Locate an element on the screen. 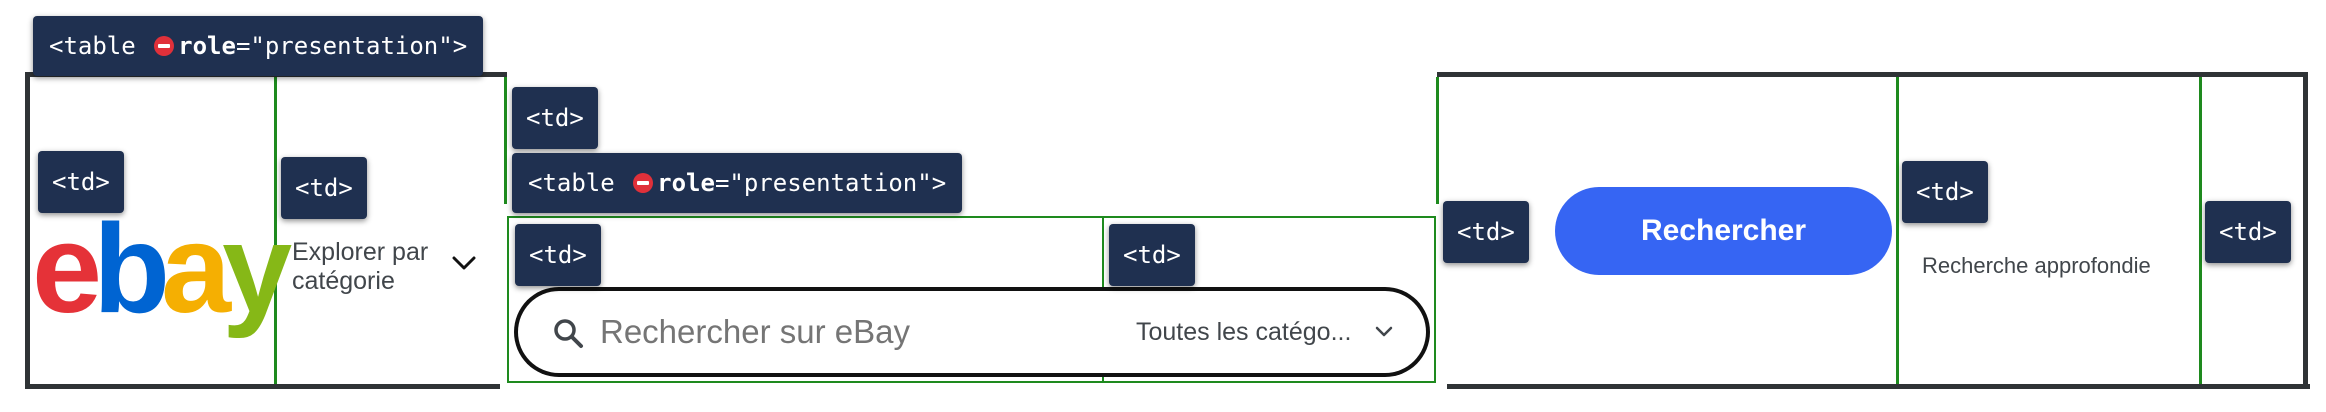 The height and width of the screenshot is (412, 2326). overlay-button-td-text: <td> is located at coordinates (1486, 232).